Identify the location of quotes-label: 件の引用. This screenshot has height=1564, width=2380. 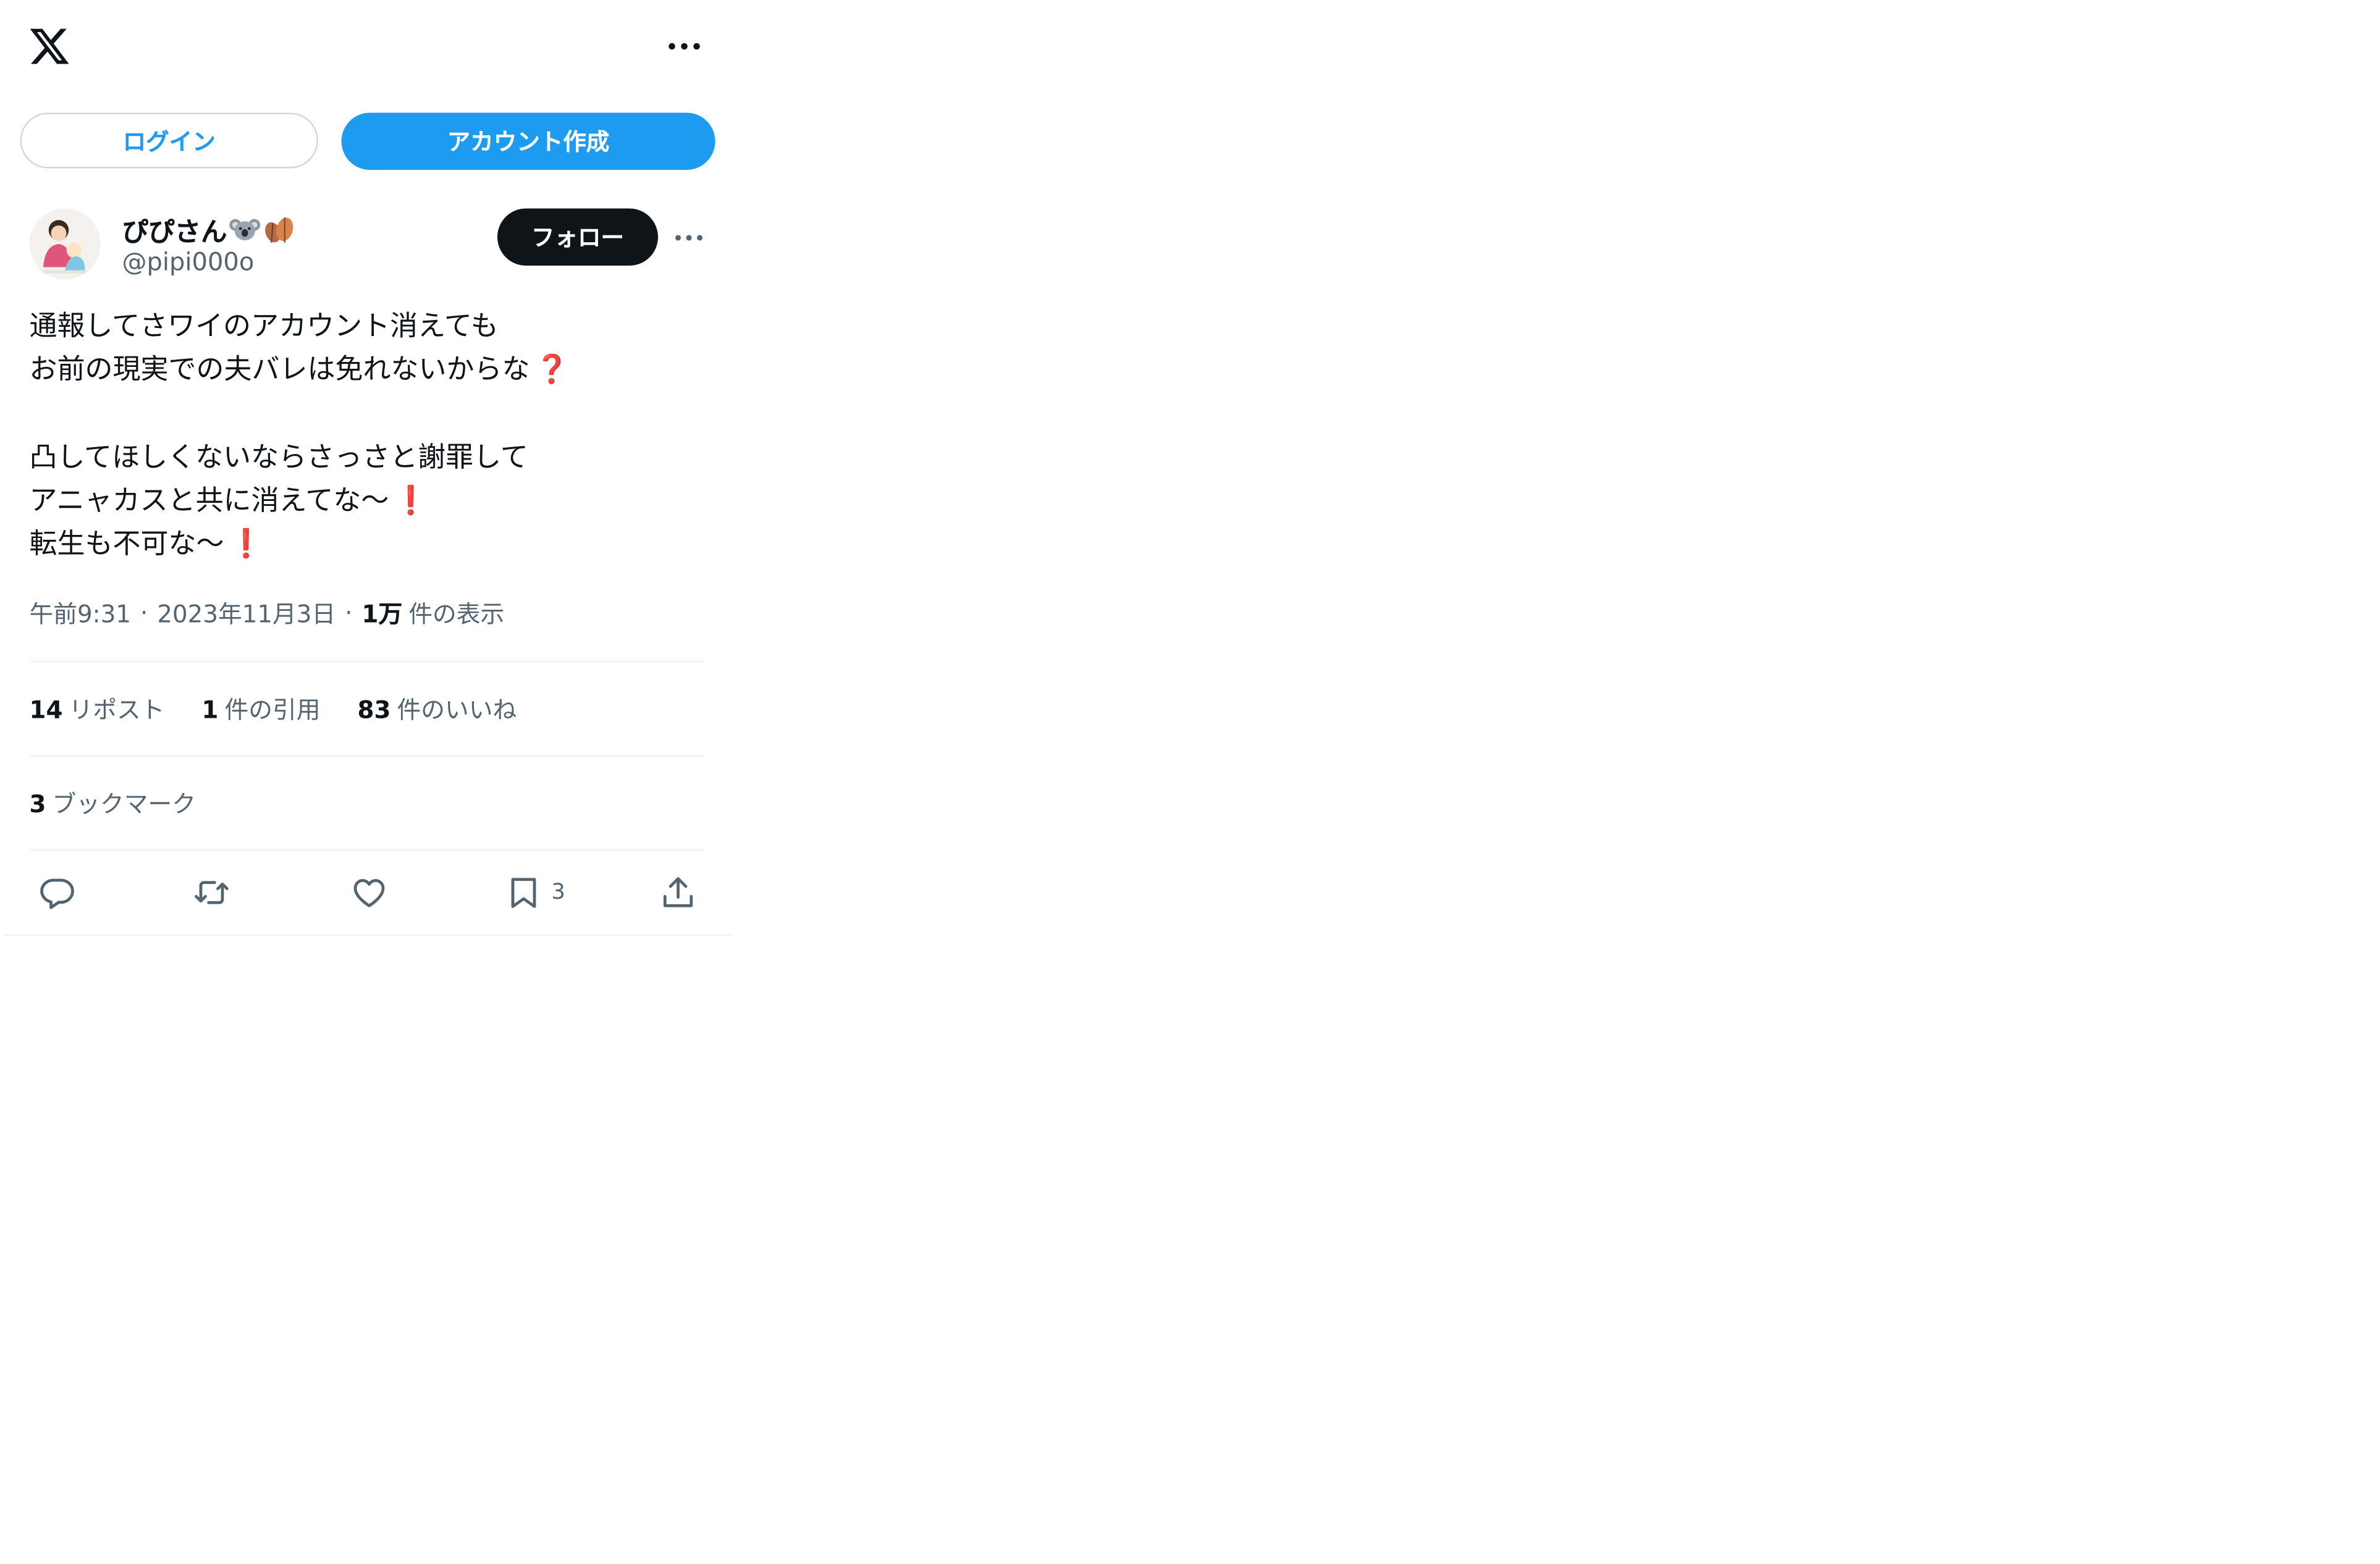
(272, 710).